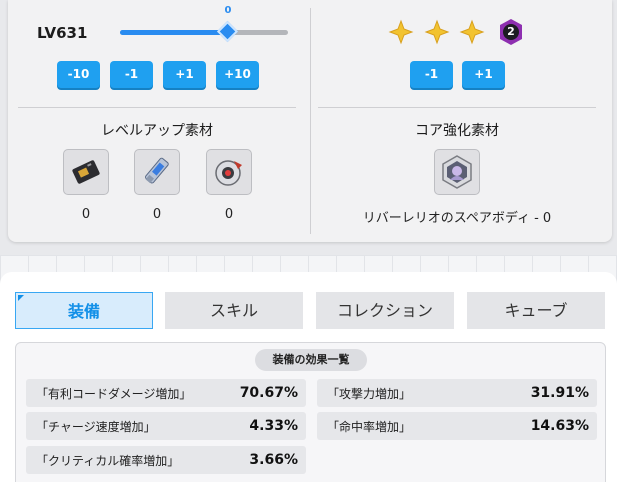 This screenshot has width=617, height=482. Describe the element at coordinates (78, 74) in the screenshot. I see `level-minus-10-button: -10` at that location.